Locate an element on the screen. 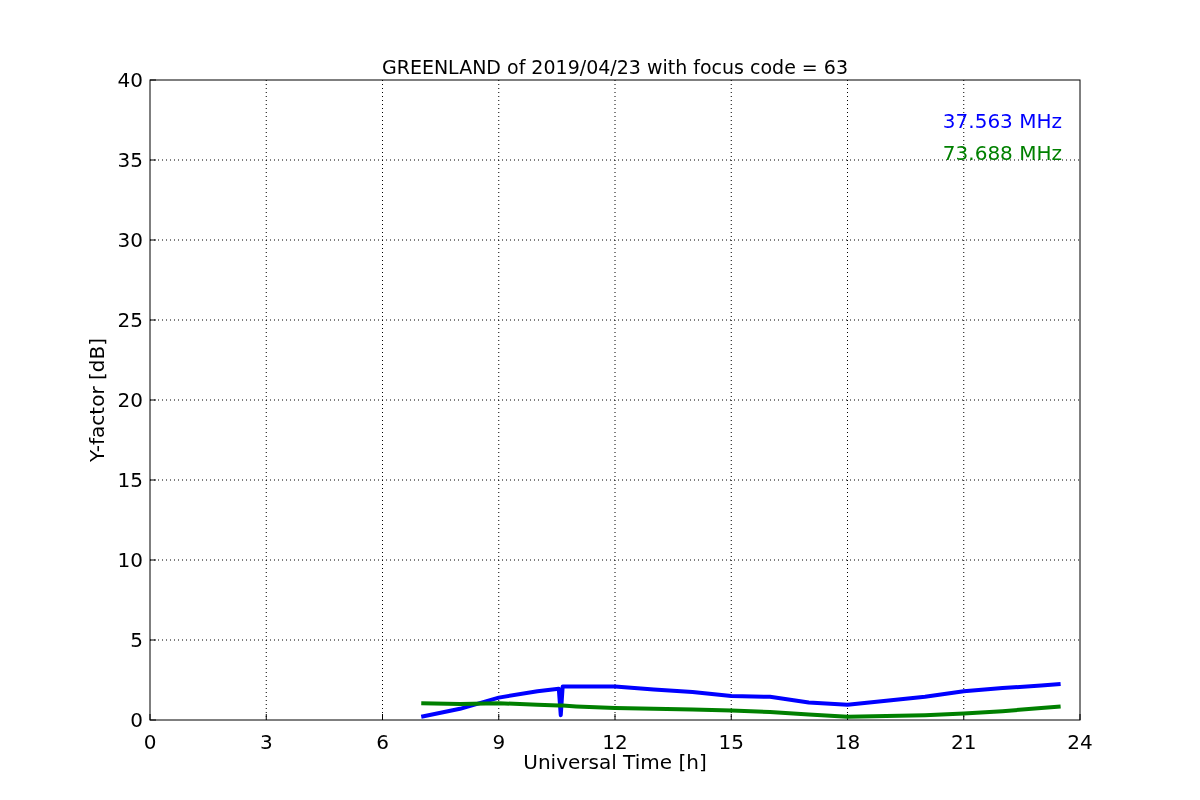  chart-title: GREENLAND of 2019/04/23 with focus code = 63 is located at coordinates (615, 67).